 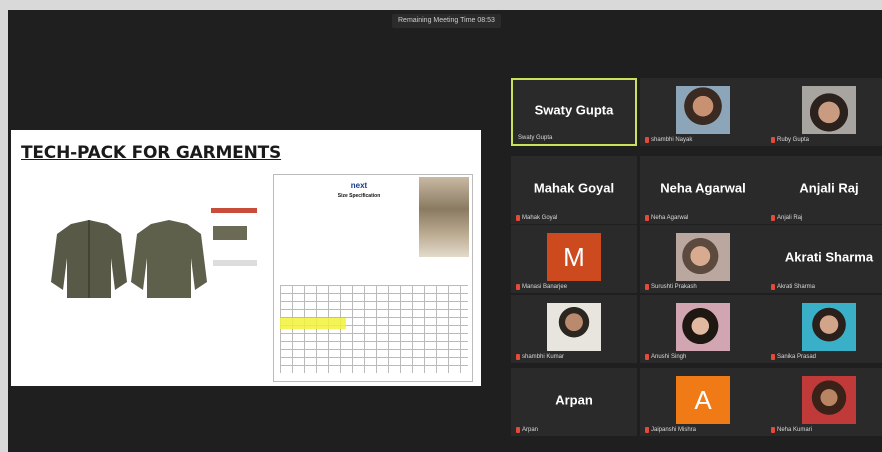 I want to click on participant-label-text: Sanika Prasad, so click(x=797, y=357).